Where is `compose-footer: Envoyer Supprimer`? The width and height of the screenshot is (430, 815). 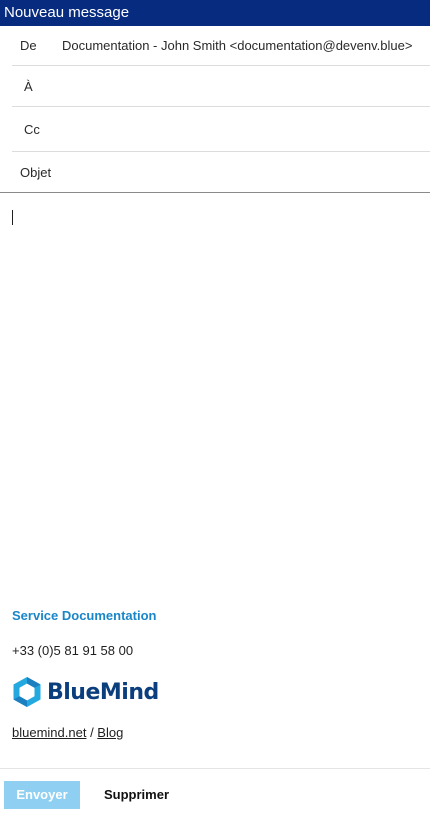
compose-footer: Envoyer Supprimer is located at coordinates (215, 791).